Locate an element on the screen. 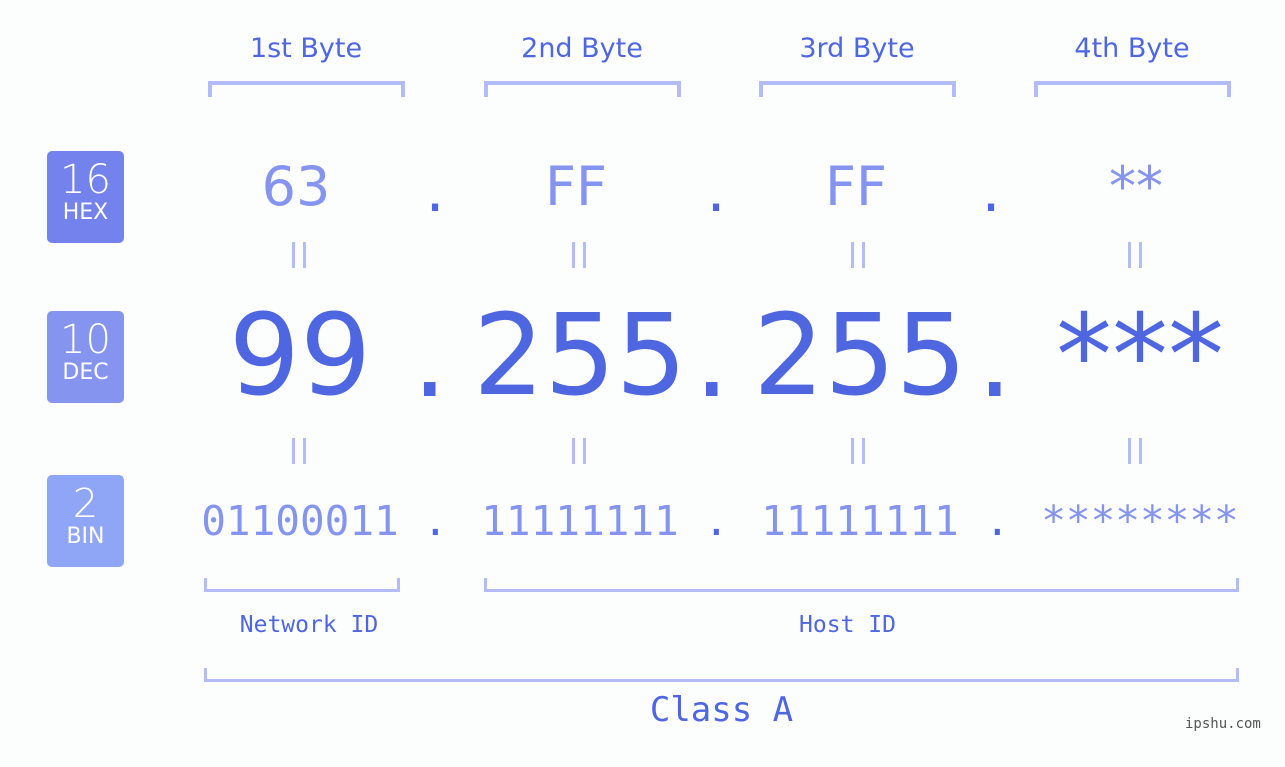 This screenshot has height=767, width=1285. bin-value-1: 01100011 is located at coordinates (300, 521).